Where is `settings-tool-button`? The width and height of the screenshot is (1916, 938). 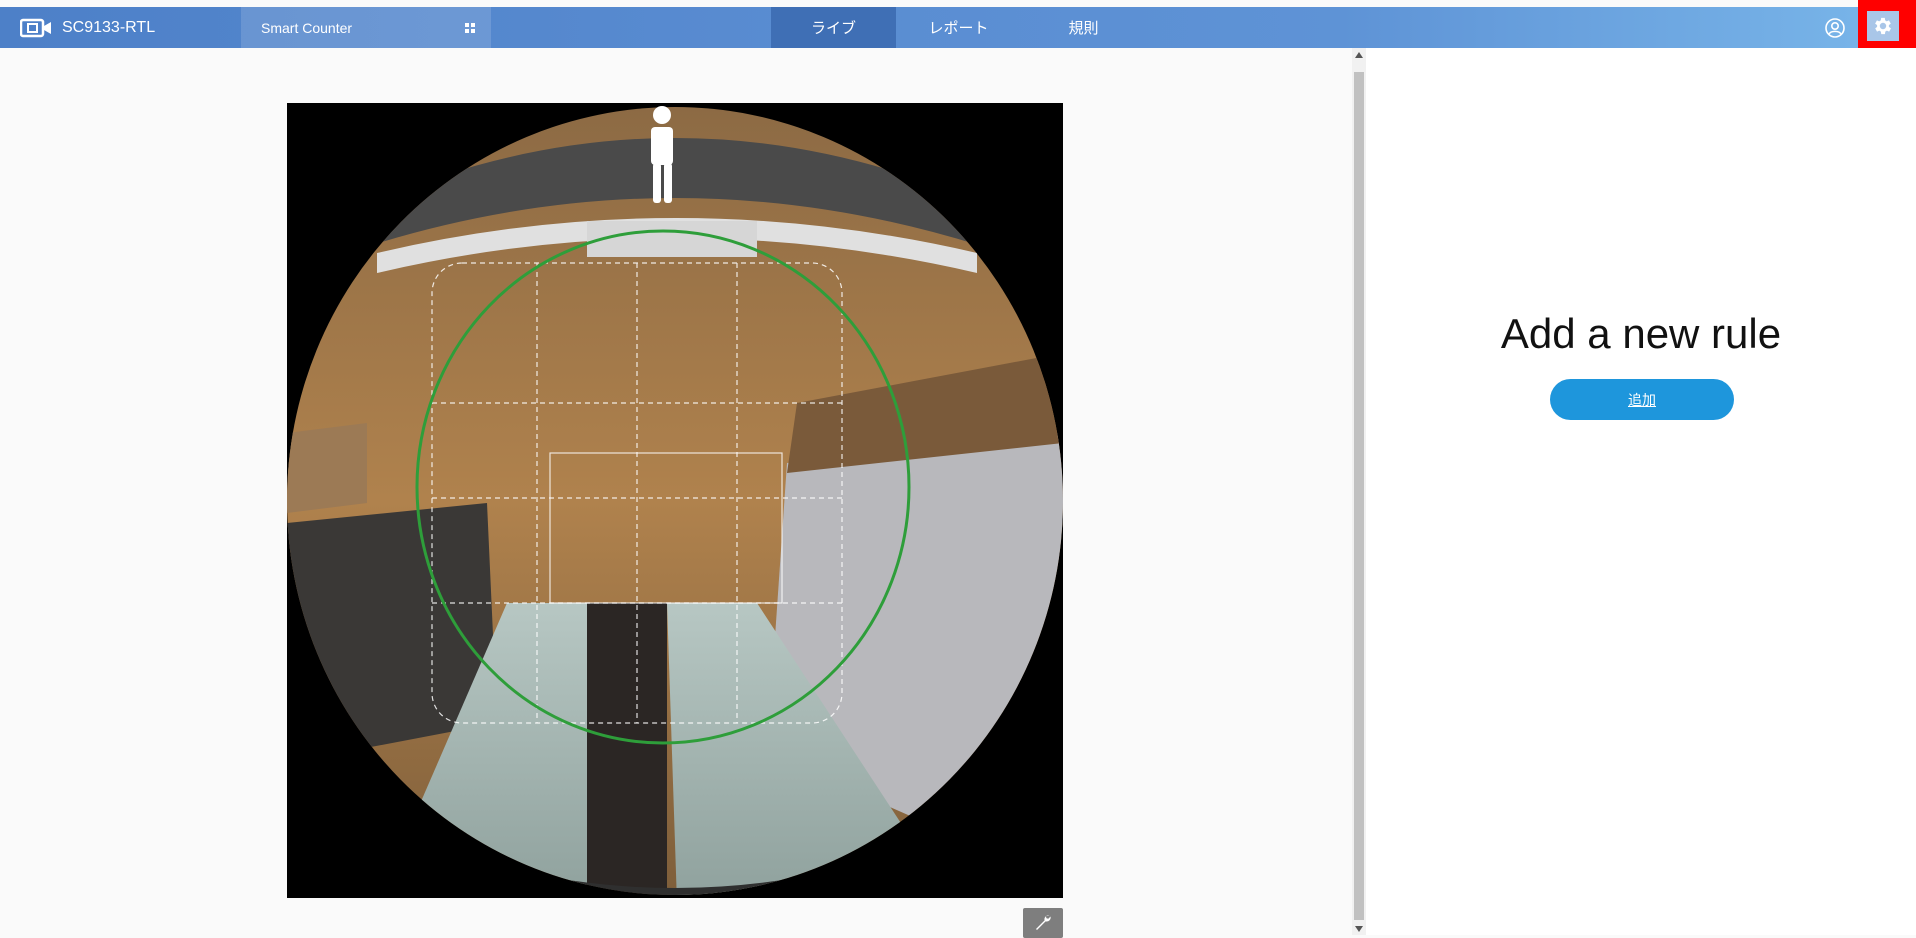 settings-tool-button is located at coordinates (1043, 923).